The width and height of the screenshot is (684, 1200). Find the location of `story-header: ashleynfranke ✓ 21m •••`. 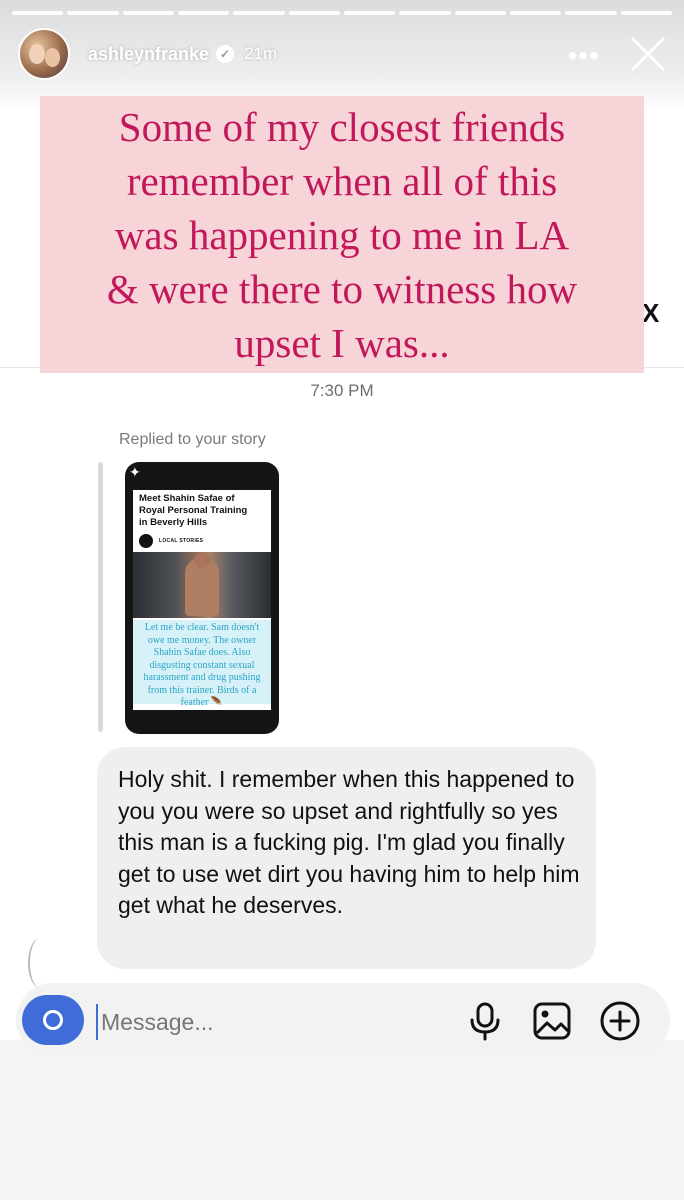

story-header: ashleynfranke ✓ 21m ••• is located at coordinates (344, 54).